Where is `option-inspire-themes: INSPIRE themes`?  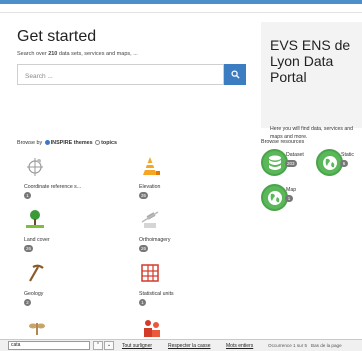 option-inspire-themes: INSPIRE themes is located at coordinates (72, 143).